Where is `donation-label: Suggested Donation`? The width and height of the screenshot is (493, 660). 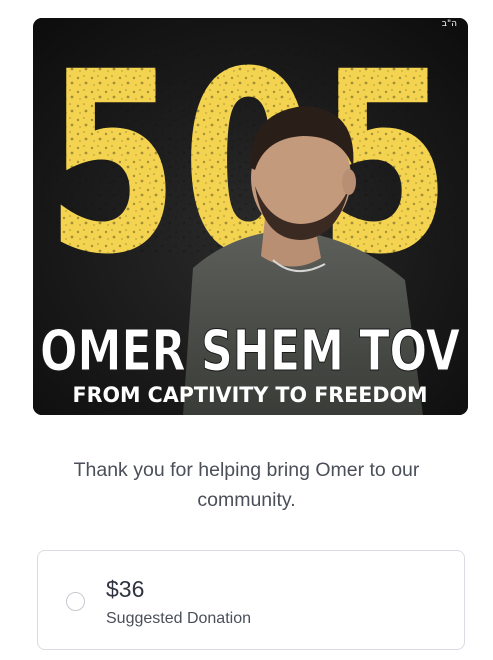
donation-label: Suggested Donation is located at coordinates (178, 618).